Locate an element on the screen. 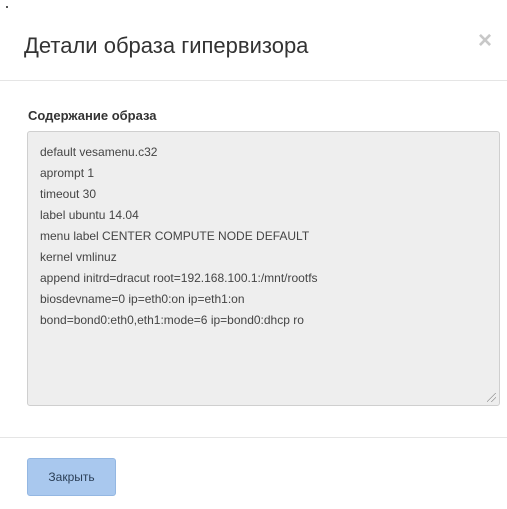  dialog-title: Детали образа гипервизора is located at coordinates (166, 45).